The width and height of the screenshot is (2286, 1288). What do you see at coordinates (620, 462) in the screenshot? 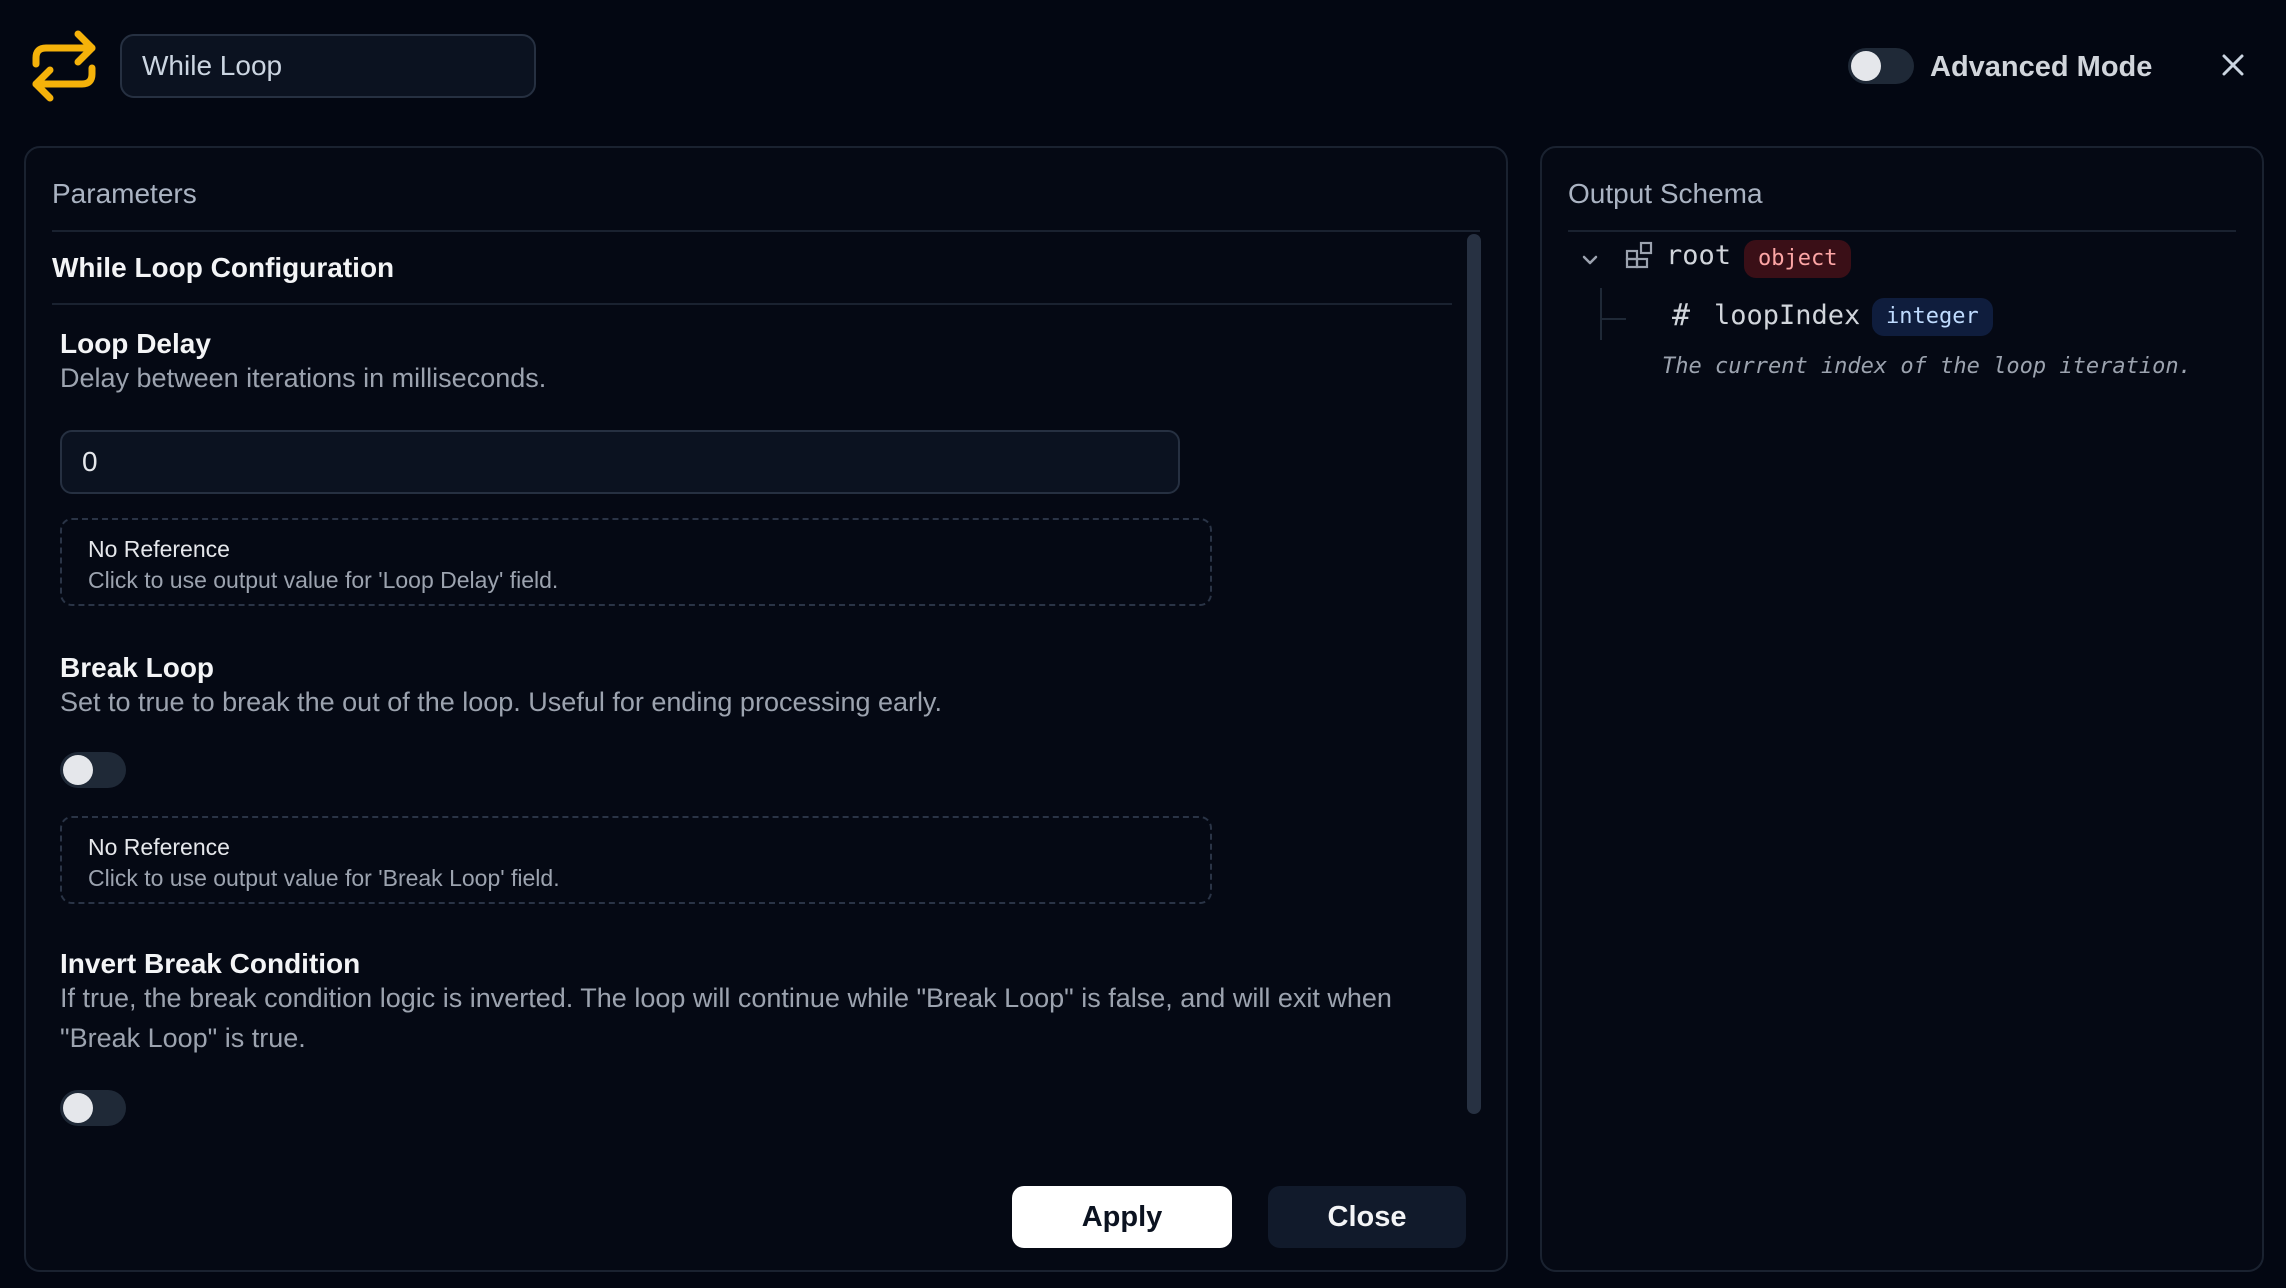
I see `loop-delay-input` at bounding box center [620, 462].